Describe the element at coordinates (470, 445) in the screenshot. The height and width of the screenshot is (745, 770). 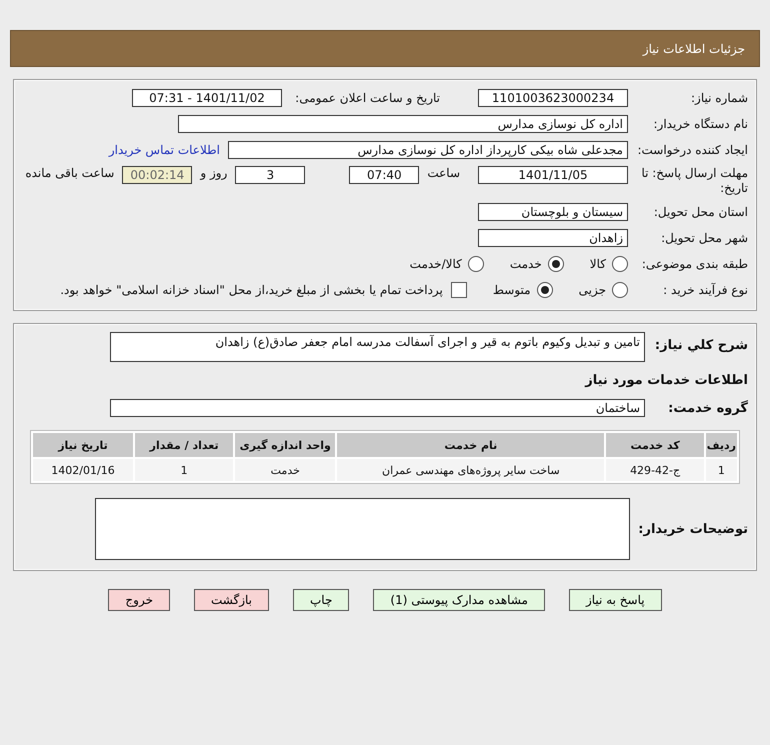
I see `column-header: نام خدمت` at that location.